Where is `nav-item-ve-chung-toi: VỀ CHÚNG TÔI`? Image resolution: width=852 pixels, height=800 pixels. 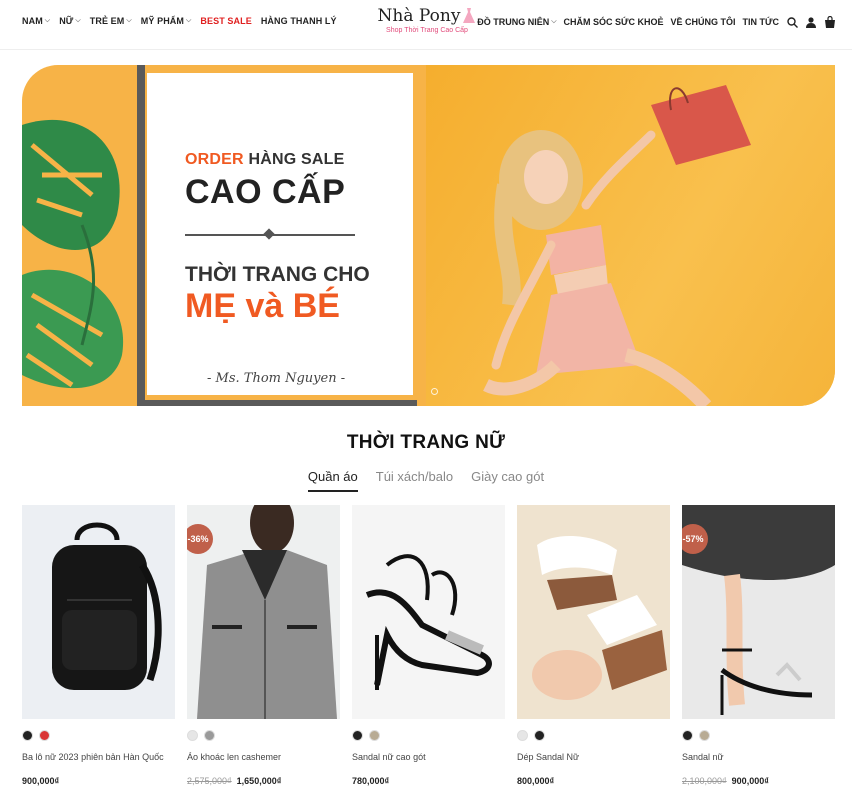 nav-item-ve-chung-toi: VỀ CHÚNG TÔI is located at coordinates (703, 22).